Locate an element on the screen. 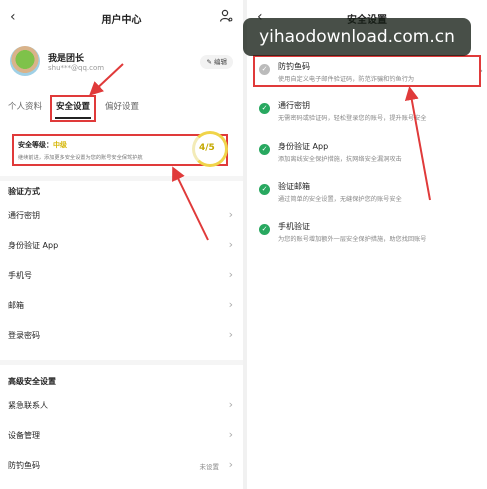 This screenshot has height=489, width=487. avatar is located at coordinates (25, 61).